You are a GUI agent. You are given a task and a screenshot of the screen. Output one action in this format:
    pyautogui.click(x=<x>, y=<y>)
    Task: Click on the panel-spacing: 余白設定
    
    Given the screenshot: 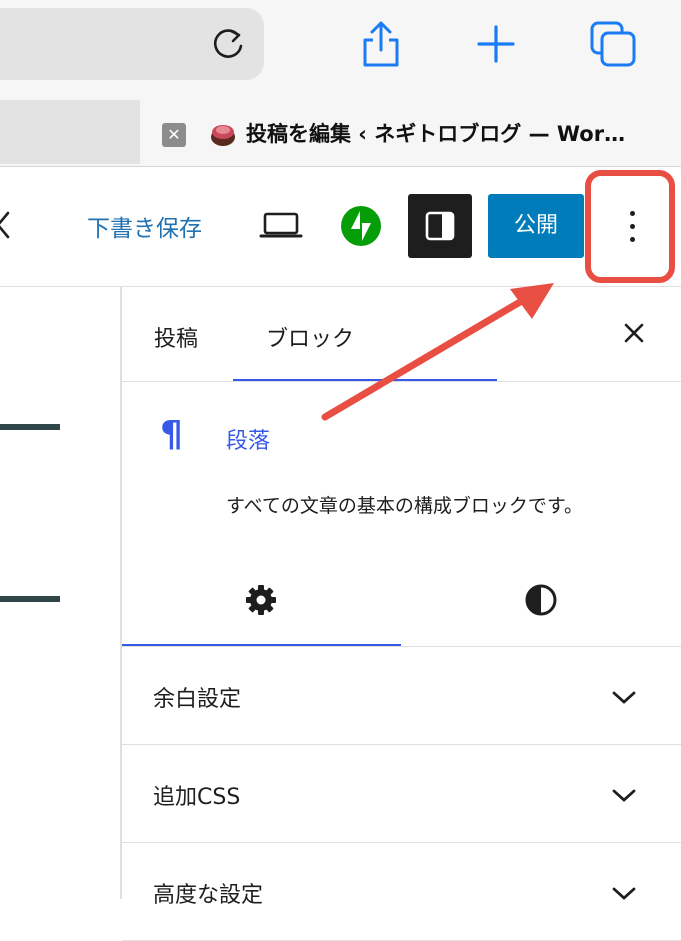 What is the action you would take?
    pyautogui.click(x=401, y=696)
    